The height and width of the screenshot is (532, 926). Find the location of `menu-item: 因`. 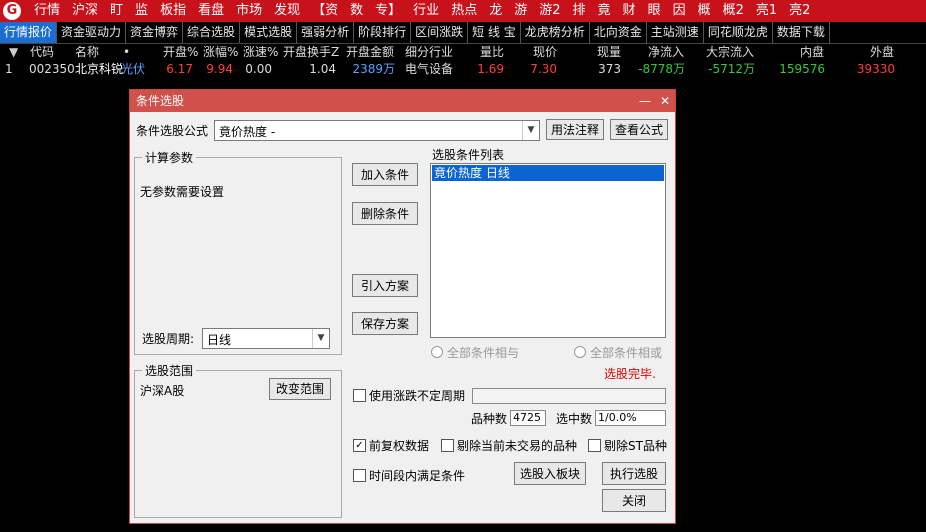

menu-item: 因 is located at coordinates (679, 11).